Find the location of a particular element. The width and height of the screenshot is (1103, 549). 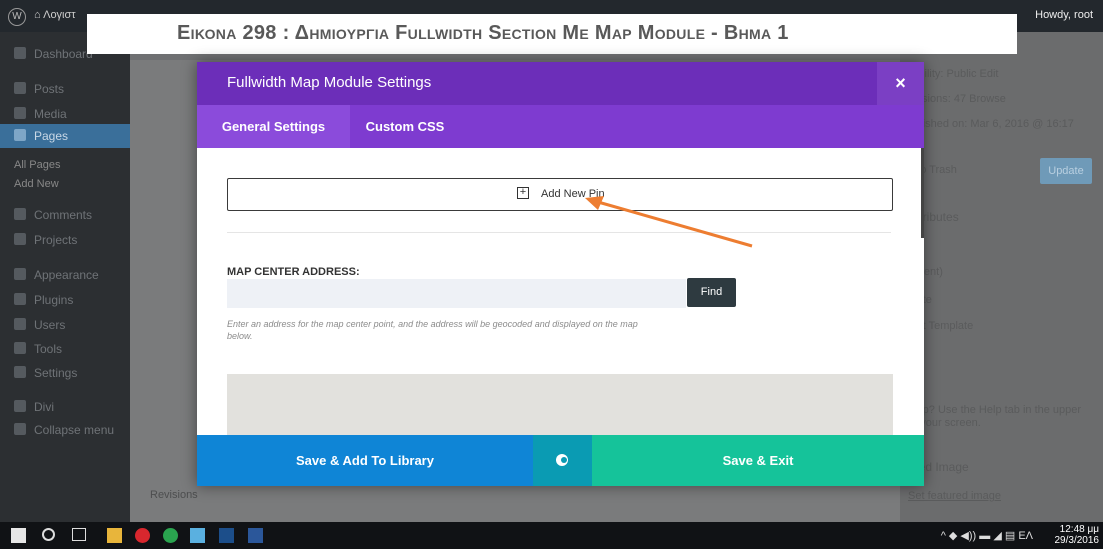

modal-scrollbar is located at coordinates (922, 193).